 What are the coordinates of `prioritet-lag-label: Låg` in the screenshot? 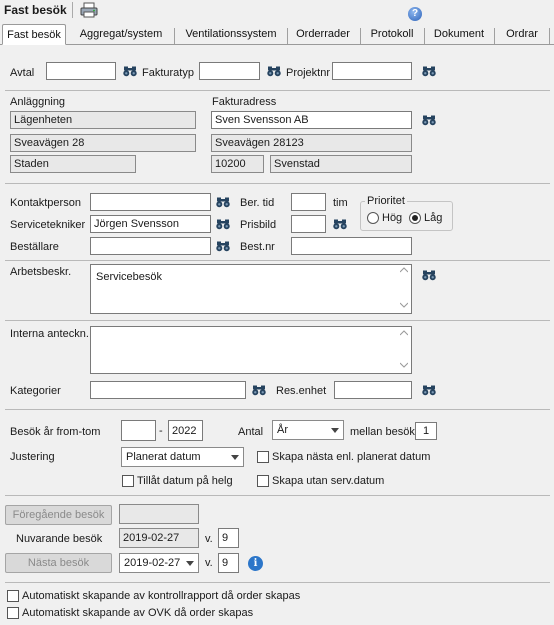 It's located at (433, 218).